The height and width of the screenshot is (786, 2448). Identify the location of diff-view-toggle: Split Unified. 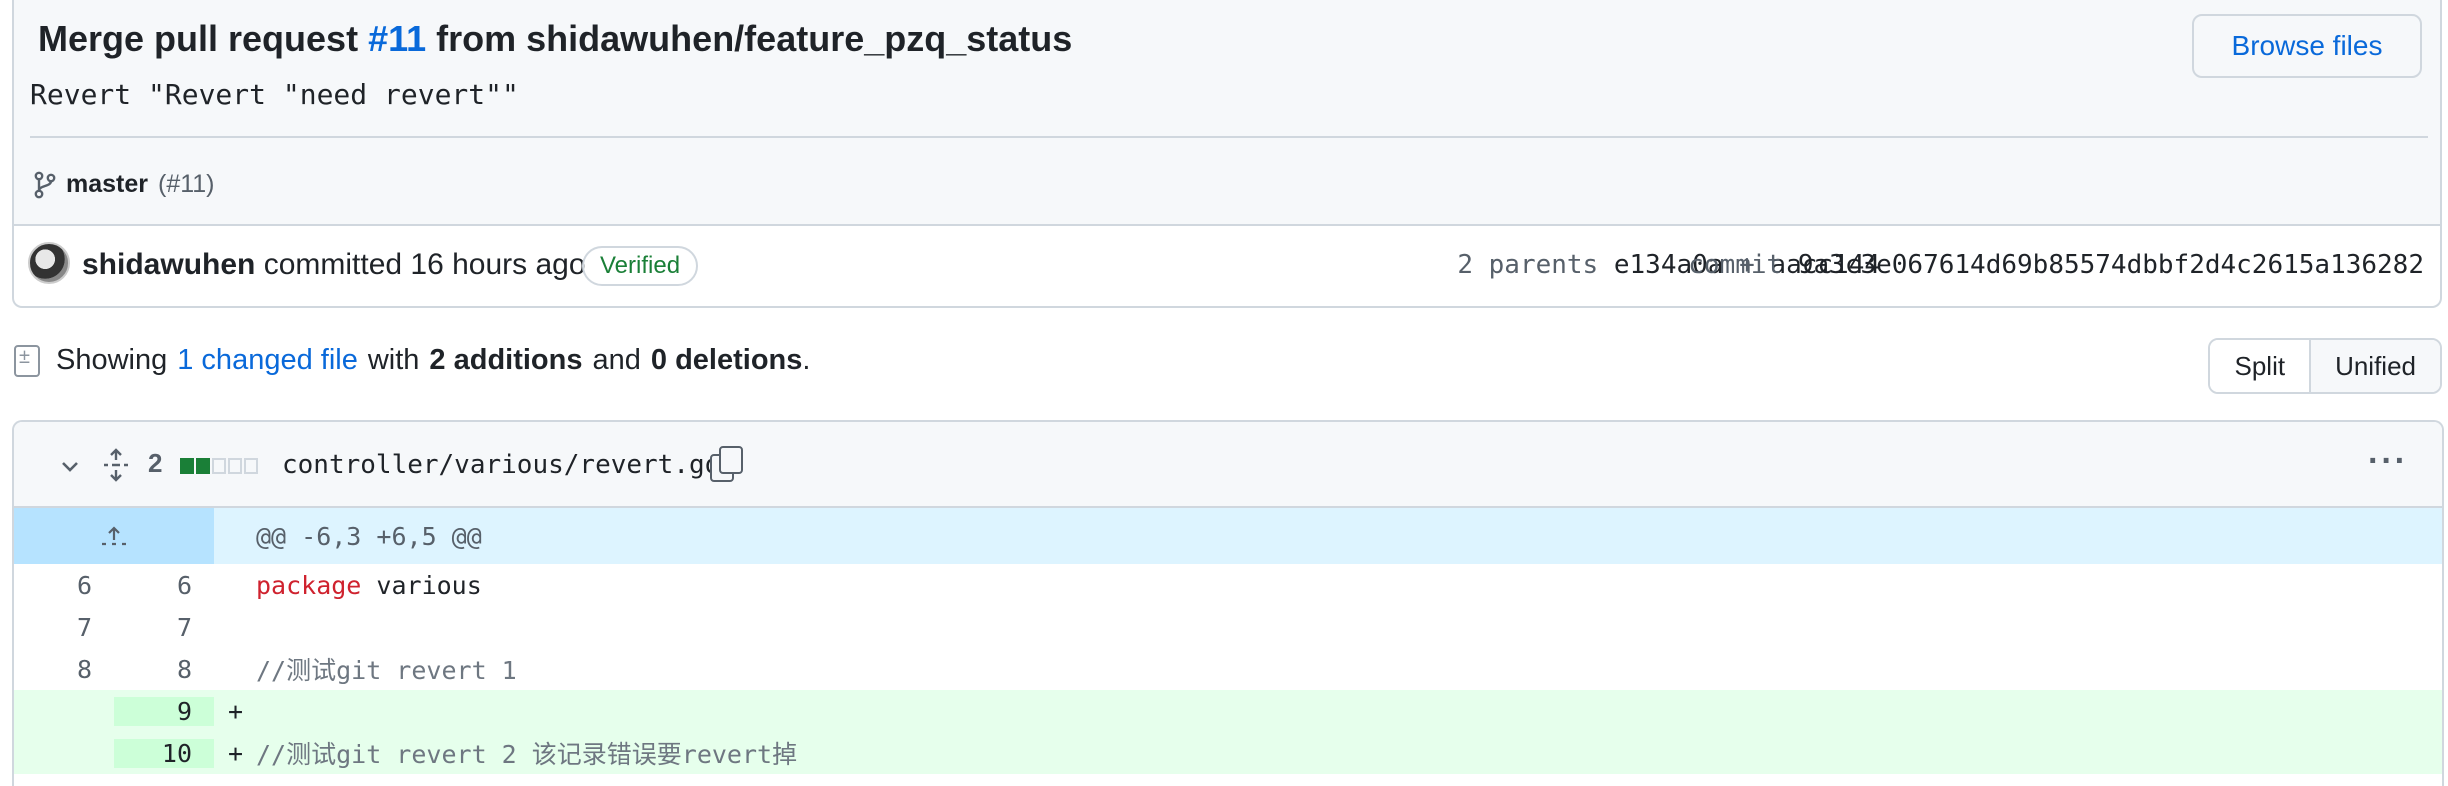
(2325, 366).